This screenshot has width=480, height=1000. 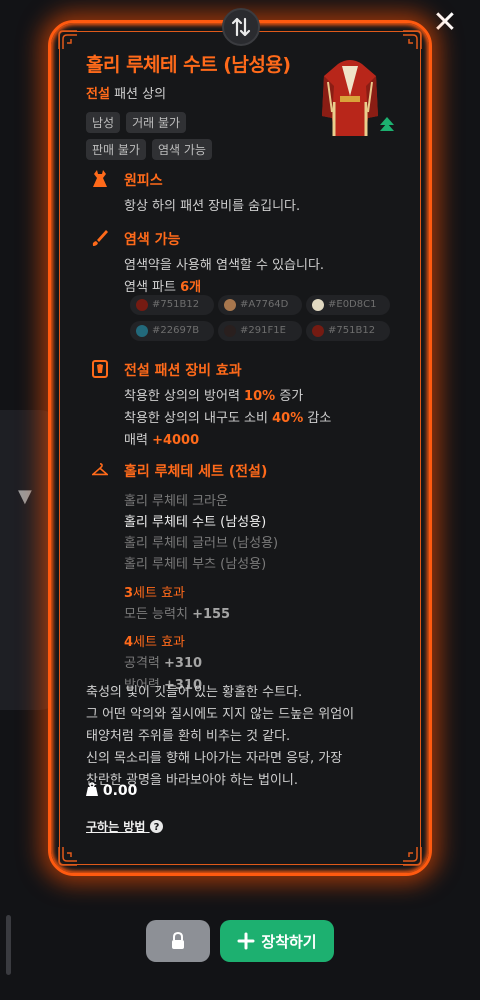 I want to click on effect-text: 증가, so click(x=291, y=396).